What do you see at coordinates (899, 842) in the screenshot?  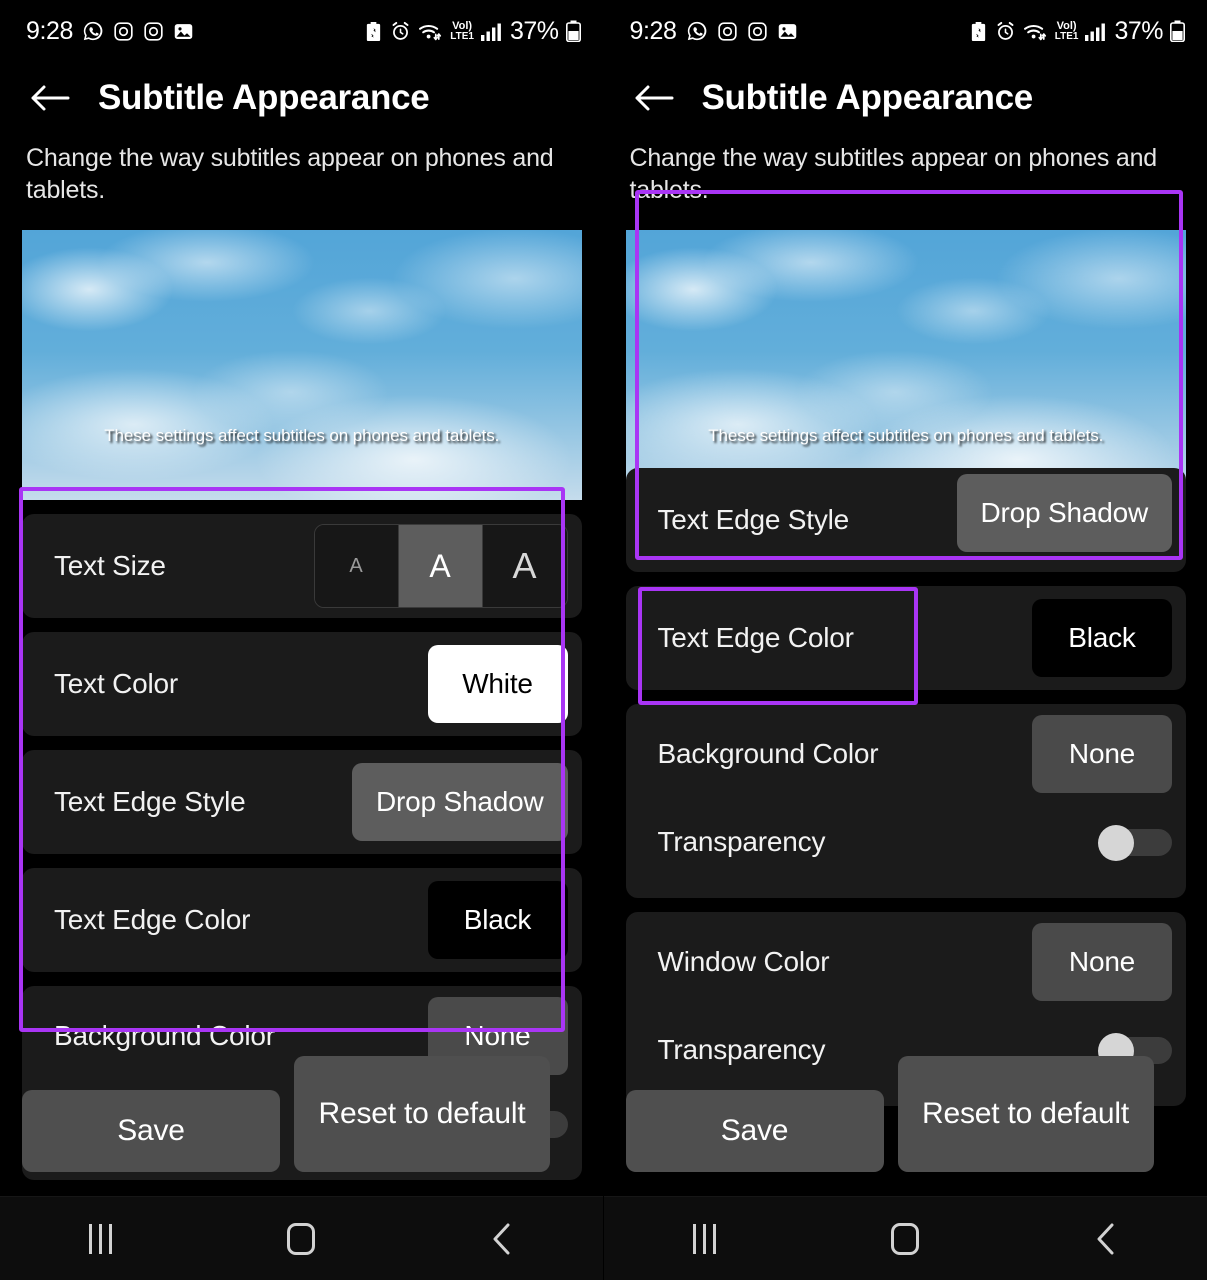 I see `row-background-transparency: Transparency` at bounding box center [899, 842].